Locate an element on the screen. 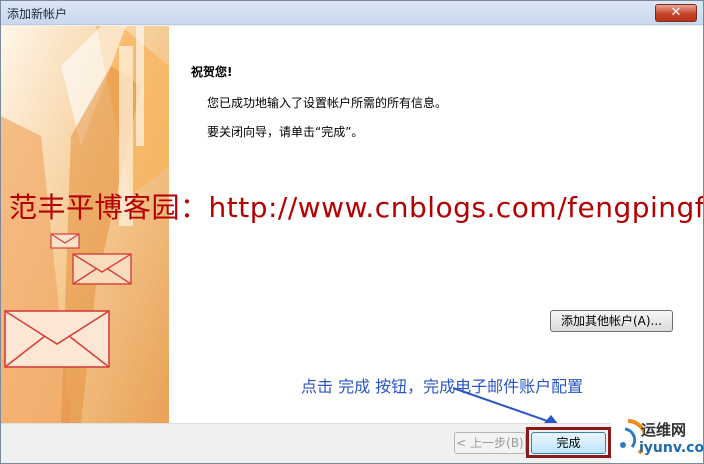 This screenshot has width=704, height=464. site-logo: 运维网 iyunv.com is located at coordinates (657, 438).